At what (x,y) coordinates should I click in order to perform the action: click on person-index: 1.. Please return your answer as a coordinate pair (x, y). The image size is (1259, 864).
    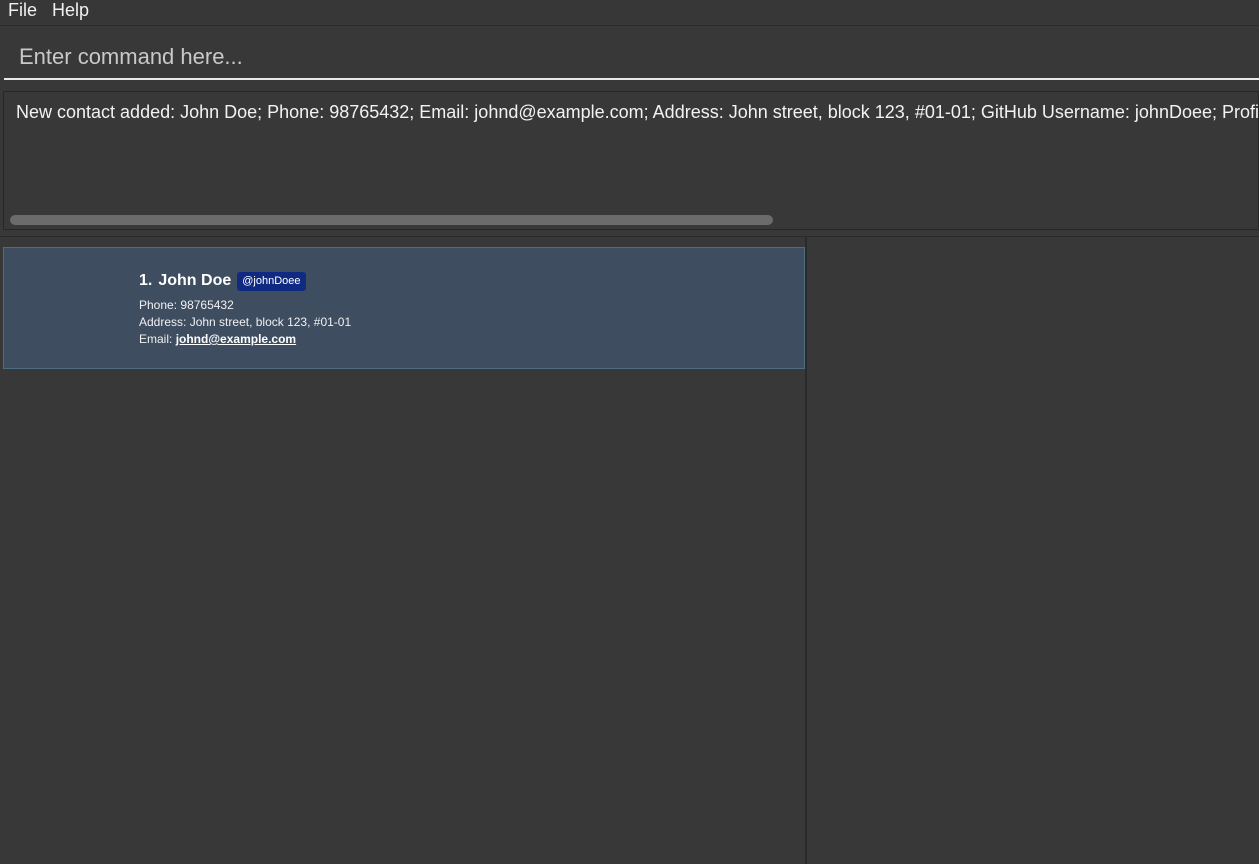
    Looking at the image, I should click on (146, 280).